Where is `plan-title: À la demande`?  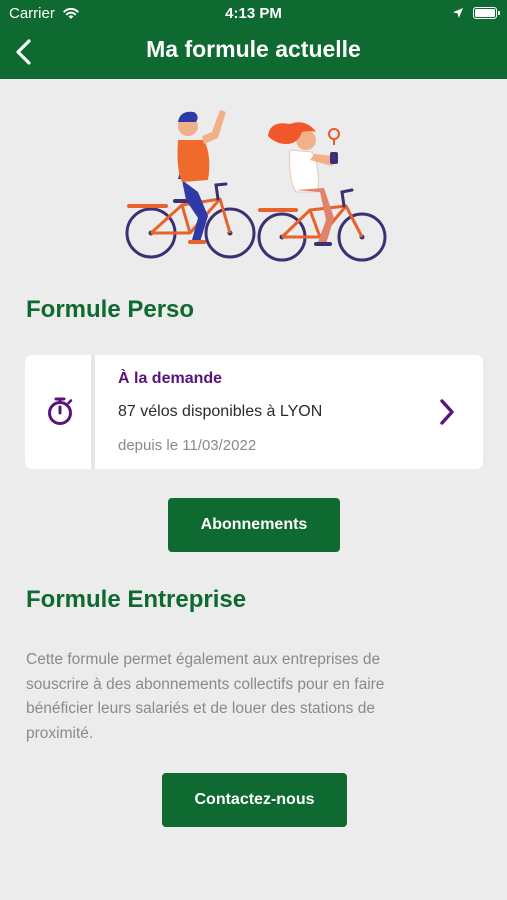 plan-title: À la demande is located at coordinates (170, 378).